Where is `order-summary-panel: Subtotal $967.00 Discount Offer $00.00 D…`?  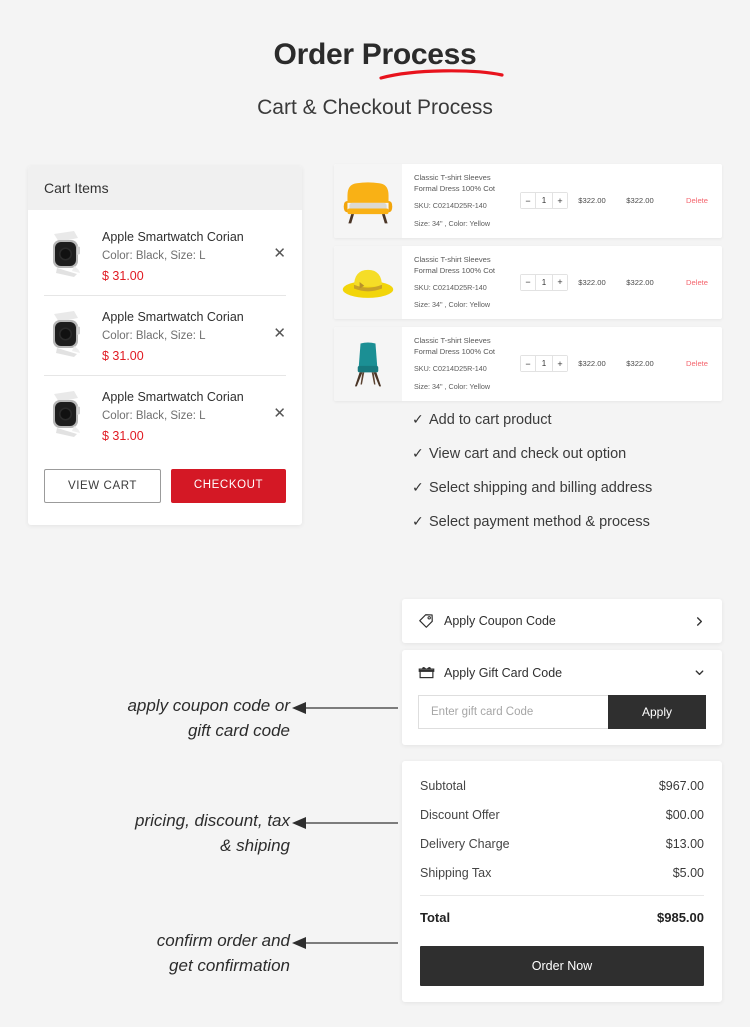
order-summary-panel: Subtotal $967.00 Discount Offer $00.00 D… is located at coordinates (562, 881).